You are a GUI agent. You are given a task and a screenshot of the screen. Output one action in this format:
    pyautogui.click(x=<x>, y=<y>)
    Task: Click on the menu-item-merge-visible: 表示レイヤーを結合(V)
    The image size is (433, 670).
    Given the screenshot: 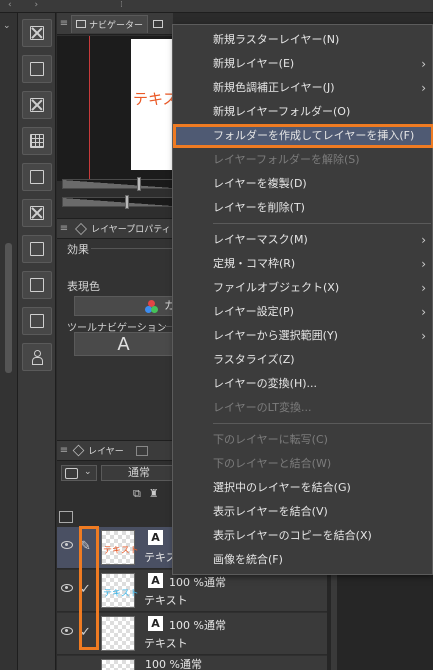 What is the action you would take?
    pyautogui.click(x=303, y=512)
    